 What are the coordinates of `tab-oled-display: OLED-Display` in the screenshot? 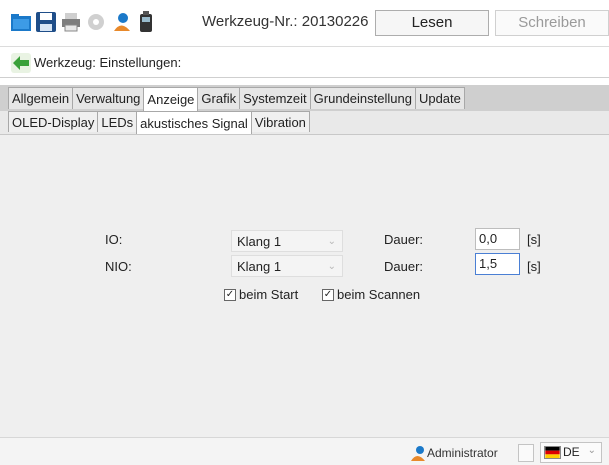 It's located at (53, 121).